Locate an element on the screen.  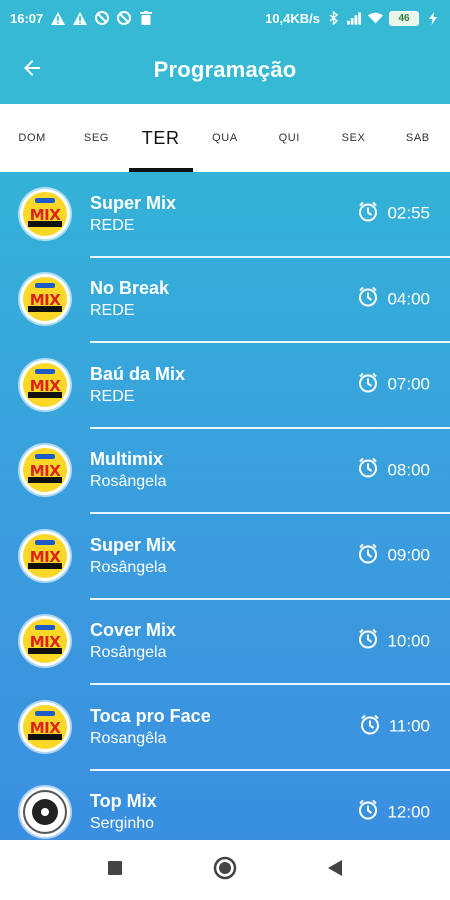
list-item: MIX Super Mix REDE 02:55 is located at coordinates (235, 215).